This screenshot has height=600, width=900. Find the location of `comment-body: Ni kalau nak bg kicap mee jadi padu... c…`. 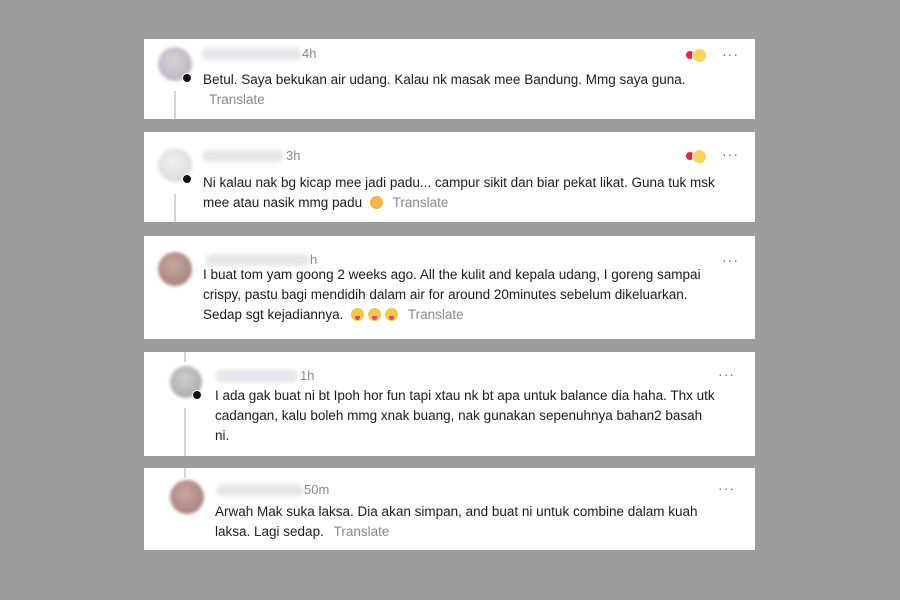

comment-body: Ni kalau nak bg kicap mee jadi padu... c… is located at coordinates (459, 192).